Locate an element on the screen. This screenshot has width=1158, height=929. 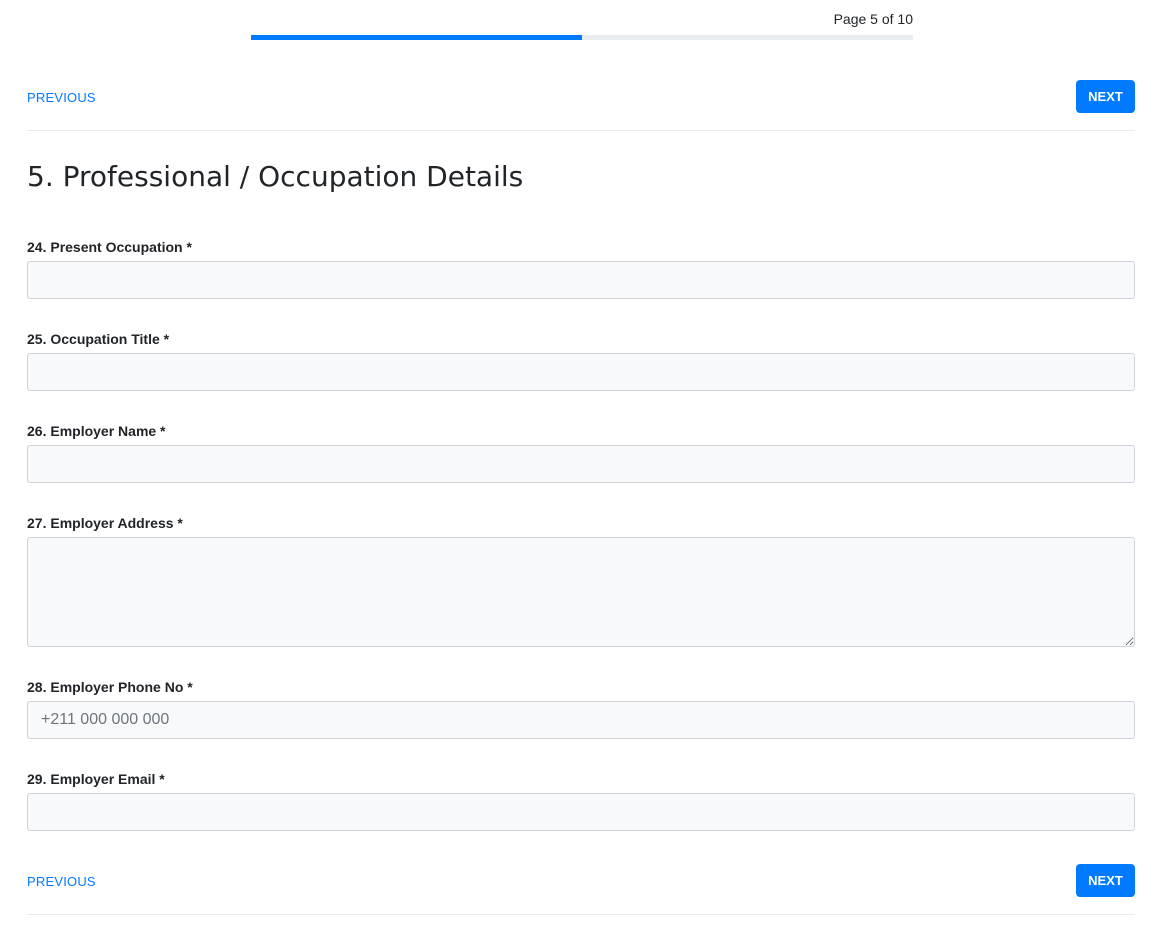
occupation-title-group: 25. Occupation Title * is located at coordinates (581, 360).